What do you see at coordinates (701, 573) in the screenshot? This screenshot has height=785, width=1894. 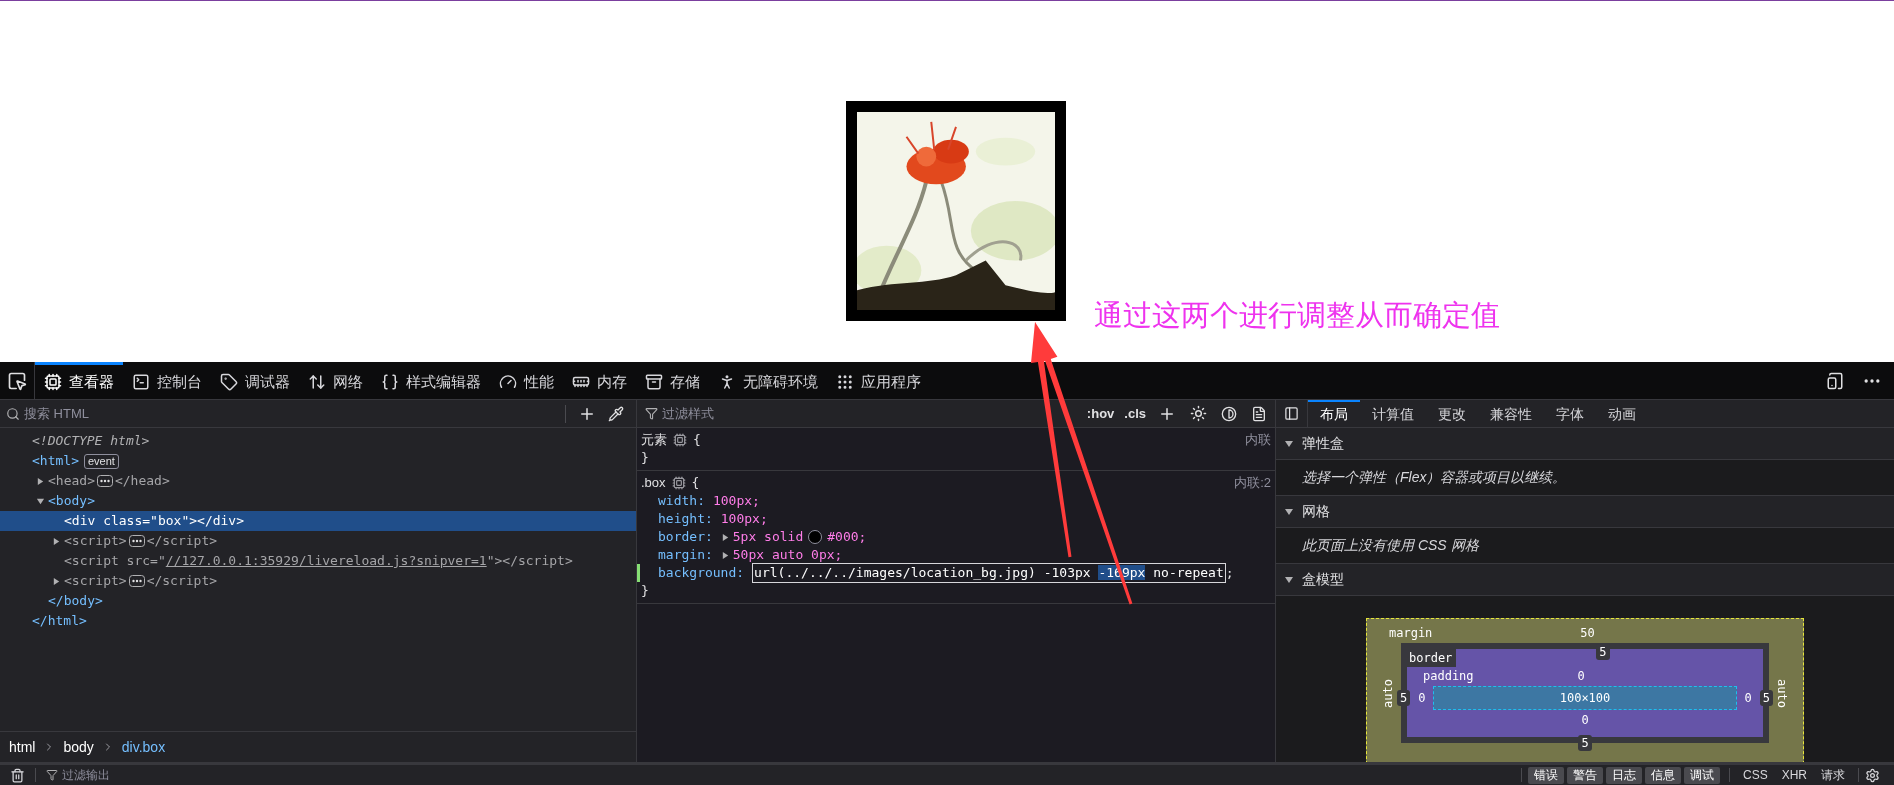 I see `property-name: background:` at bounding box center [701, 573].